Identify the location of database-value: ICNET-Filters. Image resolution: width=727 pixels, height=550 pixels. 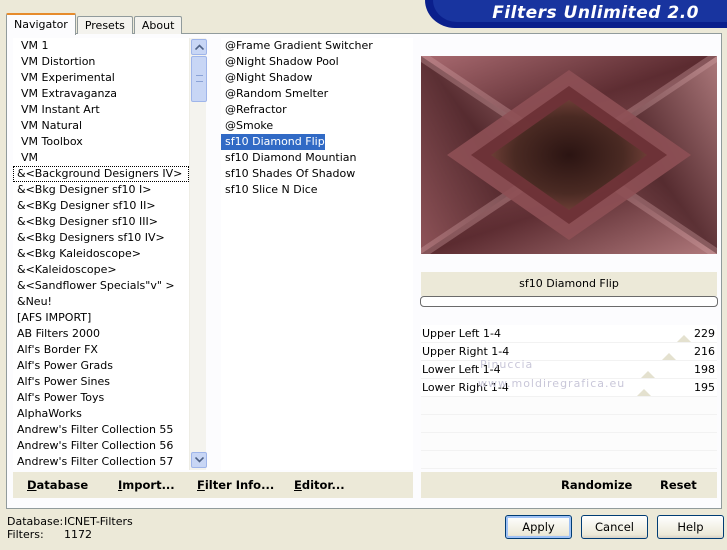
(98, 521).